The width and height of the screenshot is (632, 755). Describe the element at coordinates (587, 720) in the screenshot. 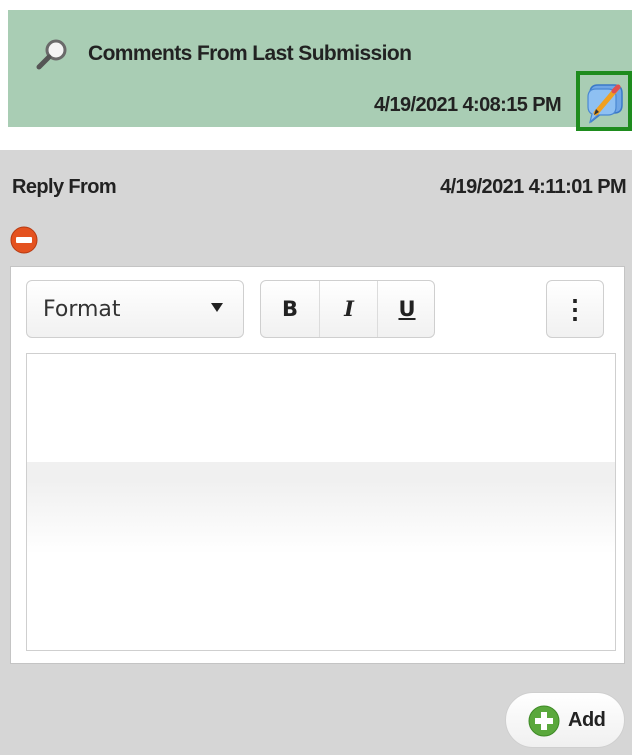

I see `add-button-label: Add` at that location.